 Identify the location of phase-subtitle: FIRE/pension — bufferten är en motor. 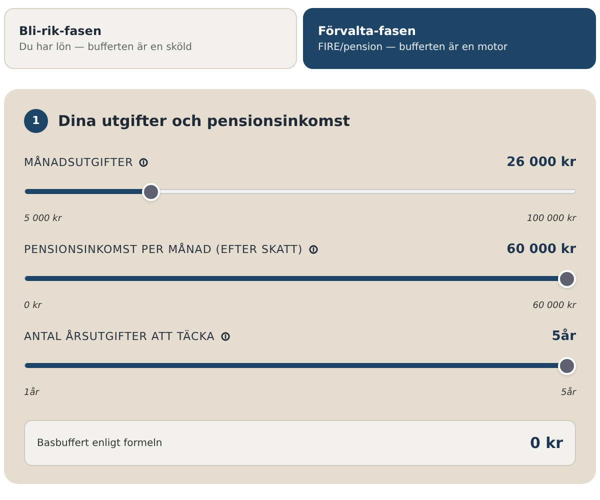
(413, 47).